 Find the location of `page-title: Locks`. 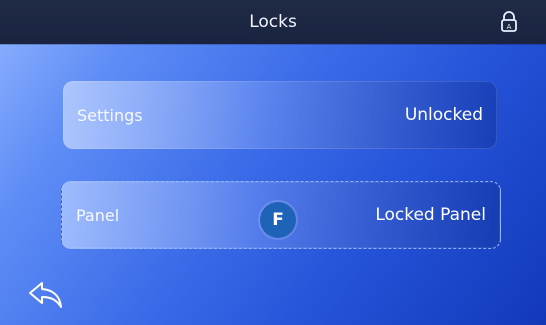

page-title: Locks is located at coordinates (273, 22).